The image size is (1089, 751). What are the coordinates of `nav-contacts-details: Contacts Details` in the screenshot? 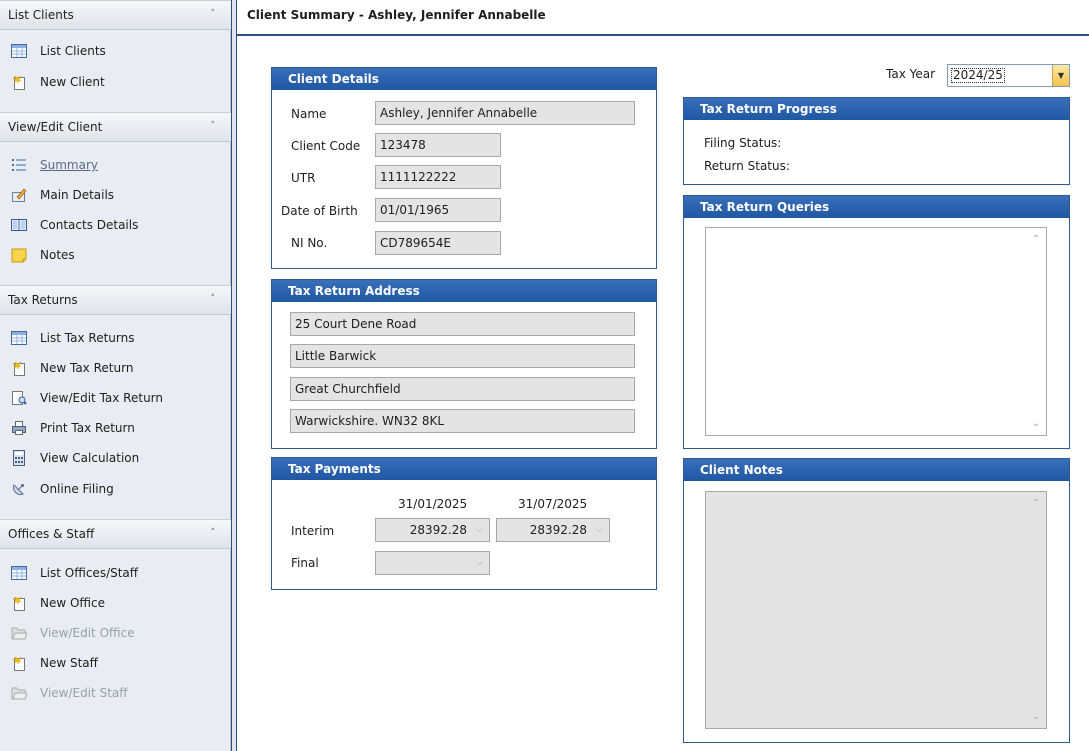 It's located at (74, 225).